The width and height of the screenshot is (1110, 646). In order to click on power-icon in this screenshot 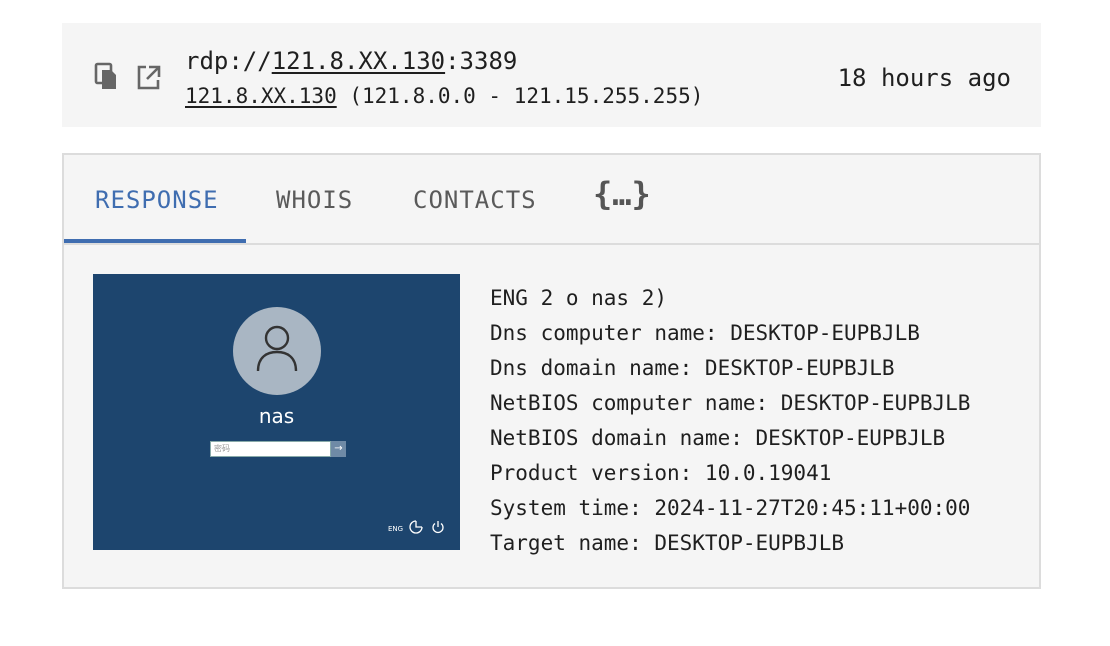, I will do `click(438, 527)`.